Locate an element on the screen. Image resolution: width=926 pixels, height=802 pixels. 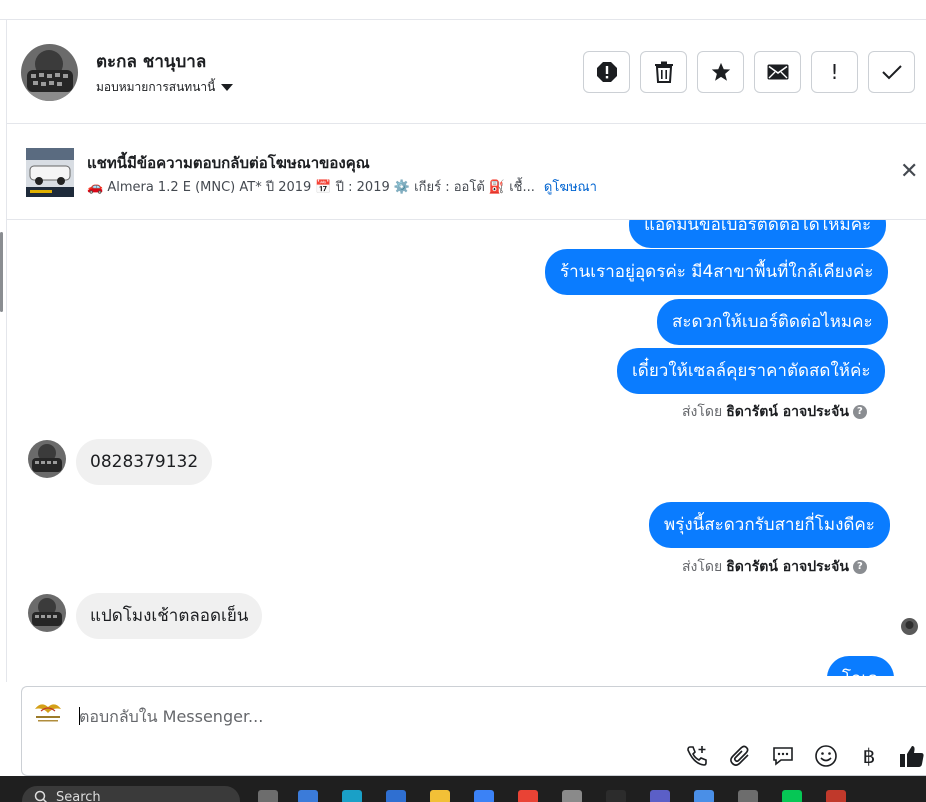
alert-octagon-icon is located at coordinates (606, 72).